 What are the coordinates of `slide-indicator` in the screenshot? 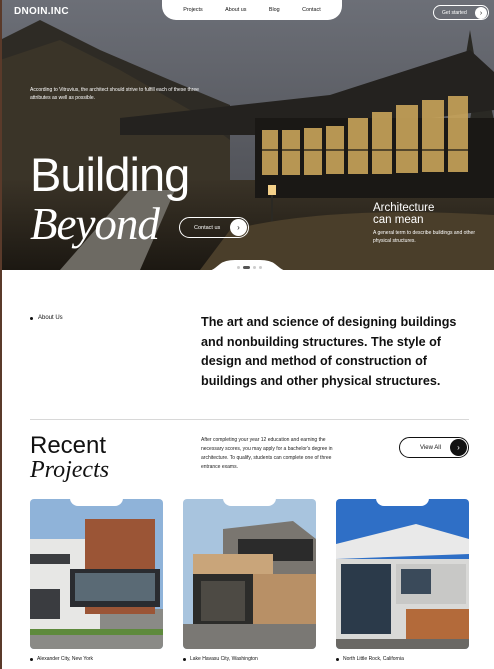 It's located at (249, 267).